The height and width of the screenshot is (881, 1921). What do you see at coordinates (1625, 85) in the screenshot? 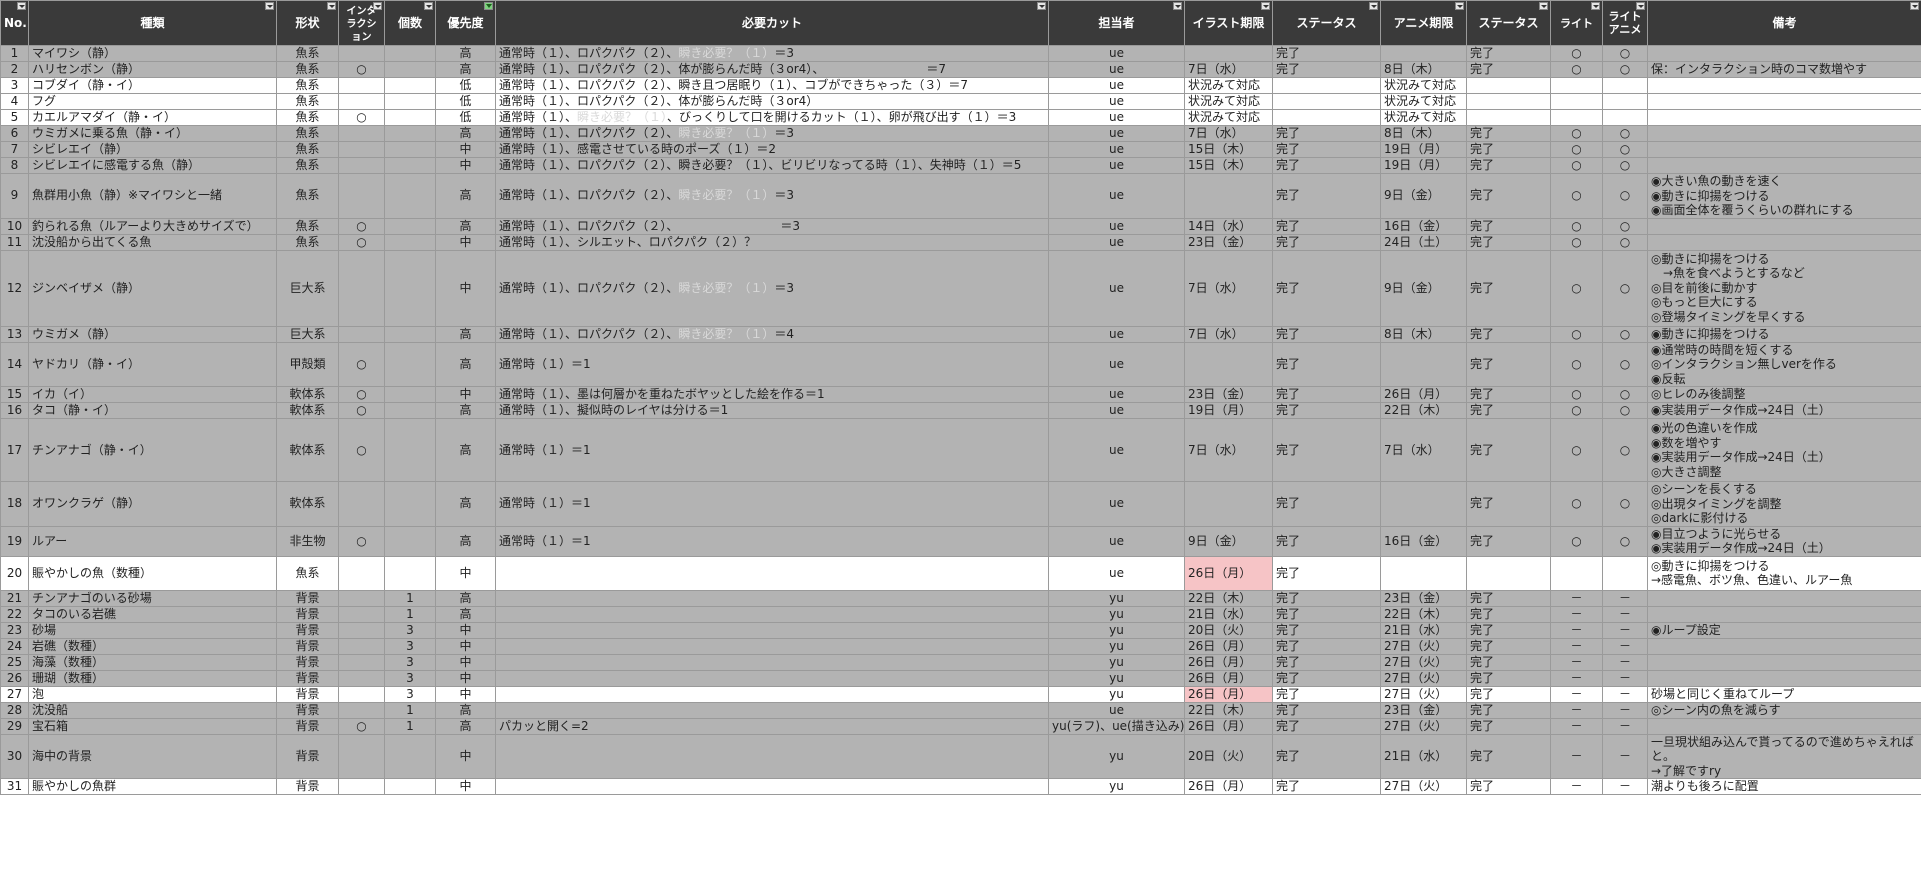
I see `light-anime-cell` at bounding box center [1625, 85].